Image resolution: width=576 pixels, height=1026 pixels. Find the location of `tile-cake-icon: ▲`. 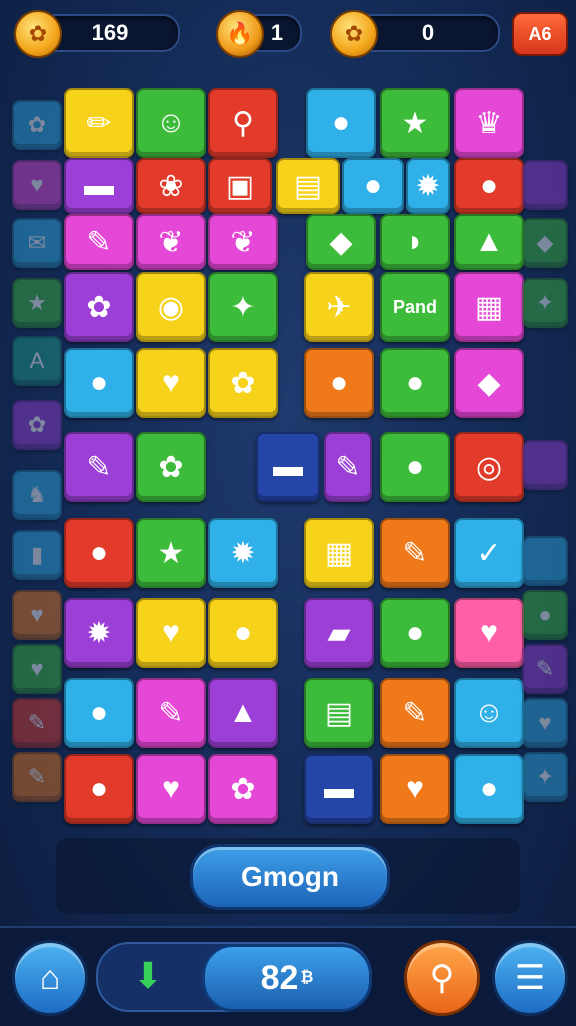

tile-cake-icon: ▲ is located at coordinates (243, 713).